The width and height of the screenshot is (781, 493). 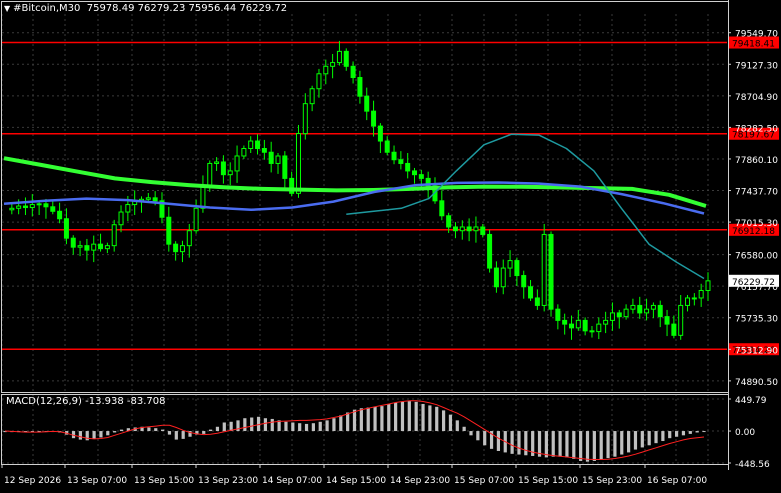 What do you see at coordinates (756, 257) in the screenshot?
I see `price-tick-label: 76580.00` at bounding box center [756, 257].